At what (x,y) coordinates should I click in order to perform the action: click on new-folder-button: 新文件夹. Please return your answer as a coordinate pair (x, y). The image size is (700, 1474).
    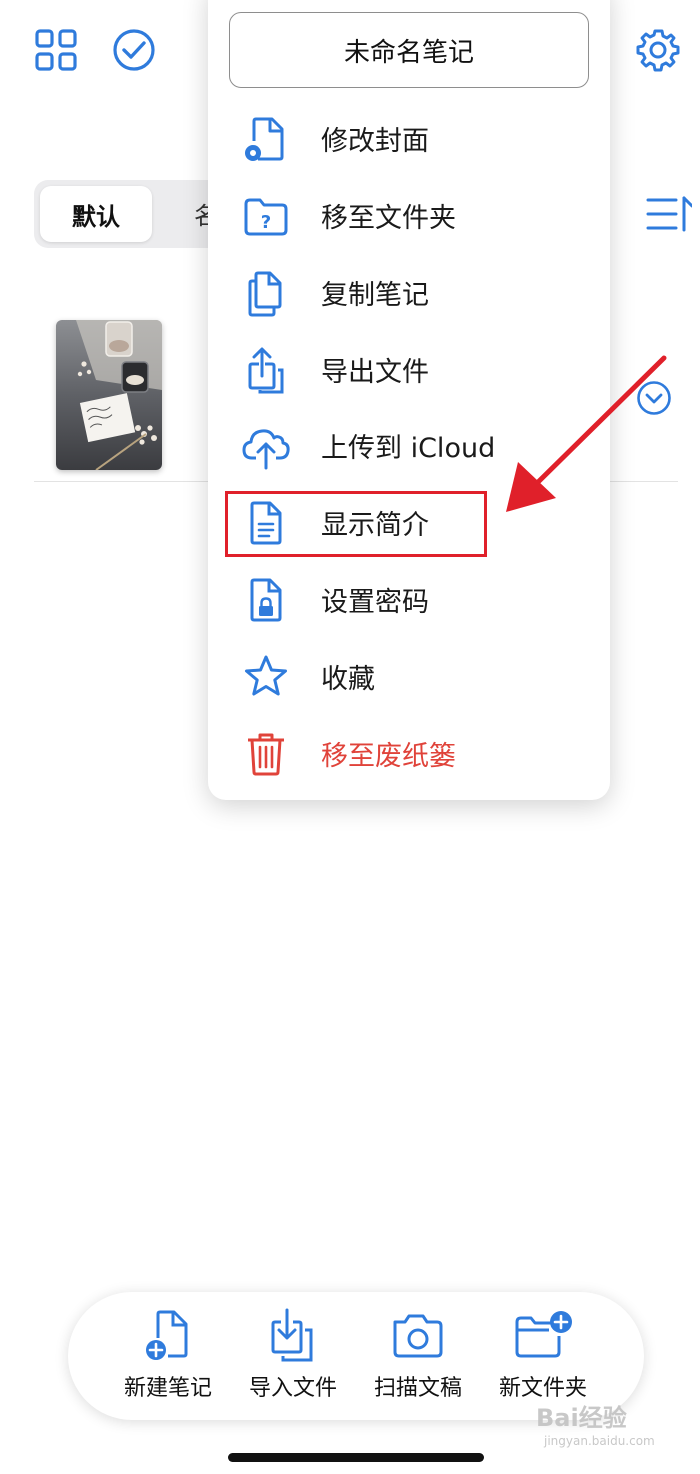
    Looking at the image, I should click on (543, 1358).